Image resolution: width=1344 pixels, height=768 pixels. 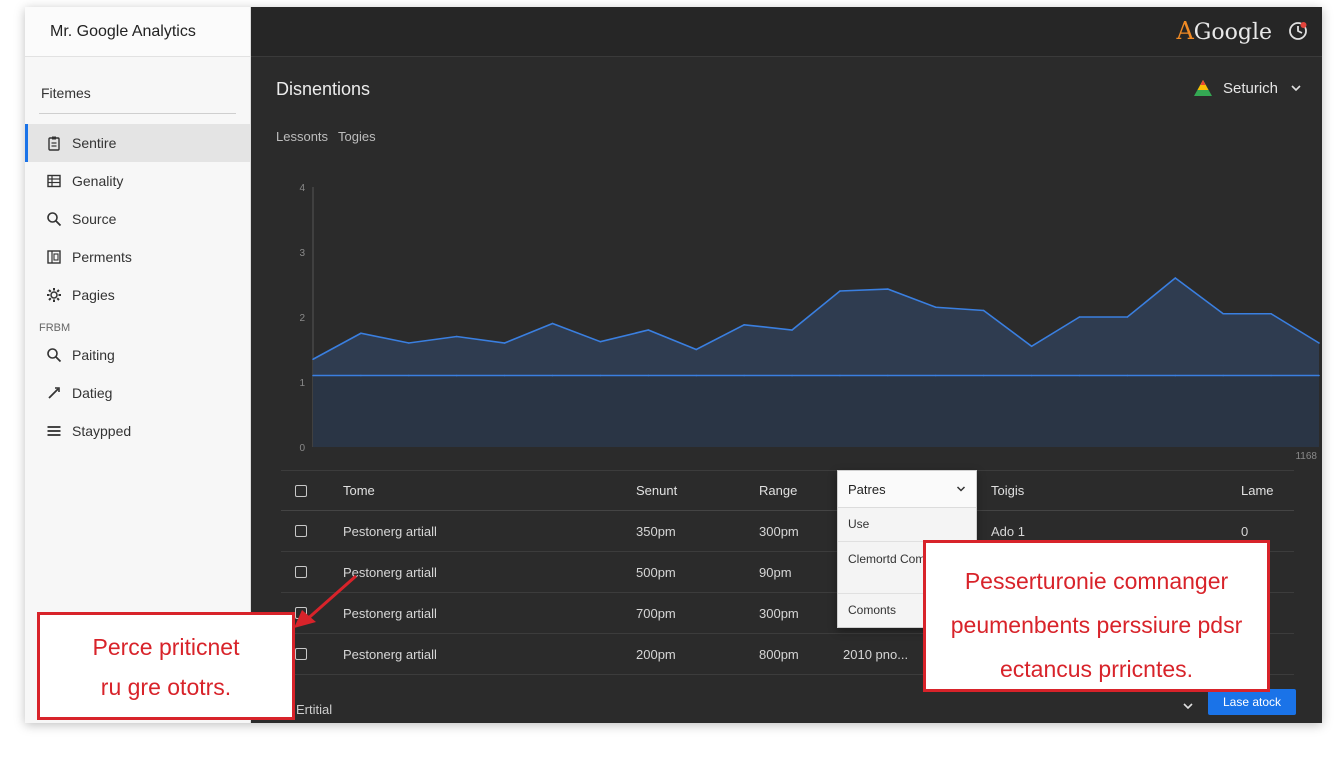 I want to click on y-tick-label: 3, so click(x=302, y=253).